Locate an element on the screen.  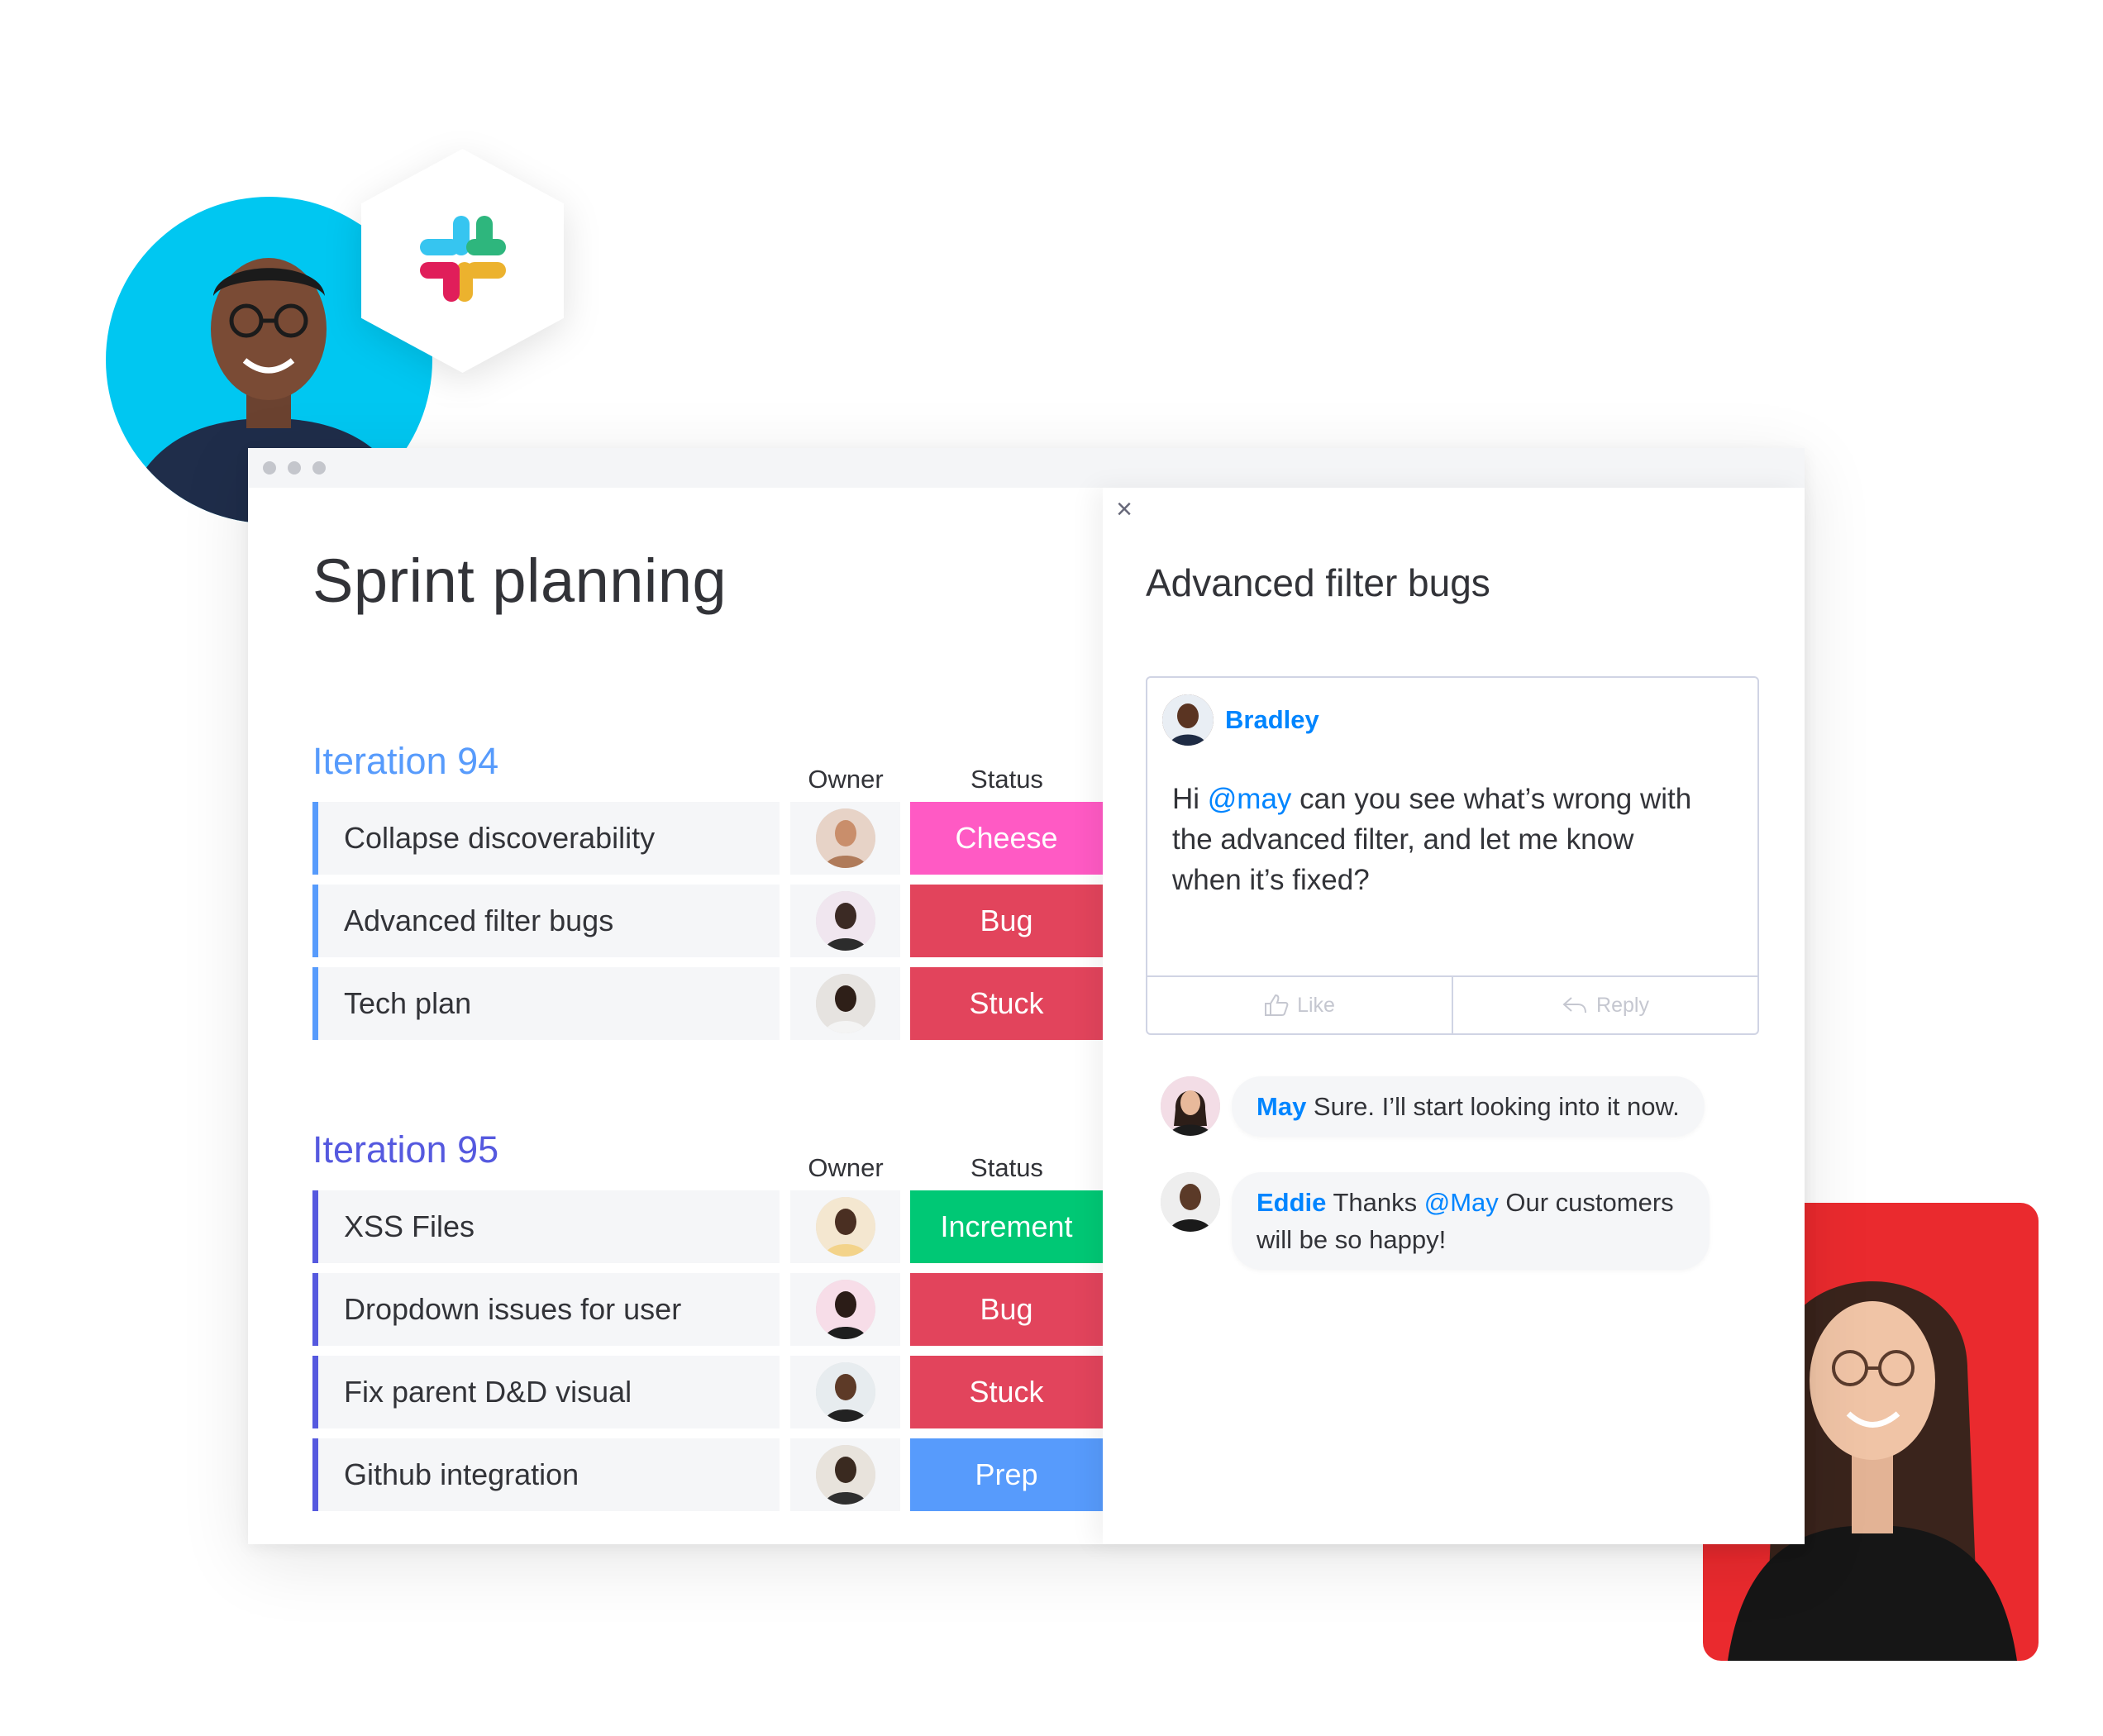
table-row: Tech plan Stuck is located at coordinates (708, 1004).